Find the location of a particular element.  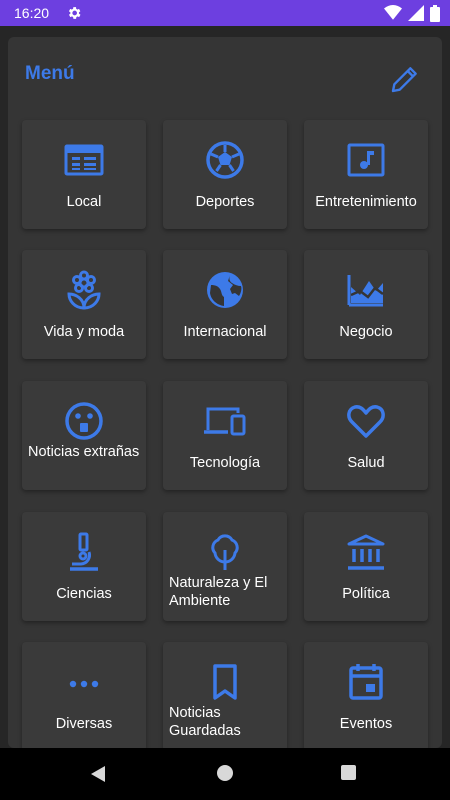

tile-entretenimiento: Entretenimiento is located at coordinates (366, 174).